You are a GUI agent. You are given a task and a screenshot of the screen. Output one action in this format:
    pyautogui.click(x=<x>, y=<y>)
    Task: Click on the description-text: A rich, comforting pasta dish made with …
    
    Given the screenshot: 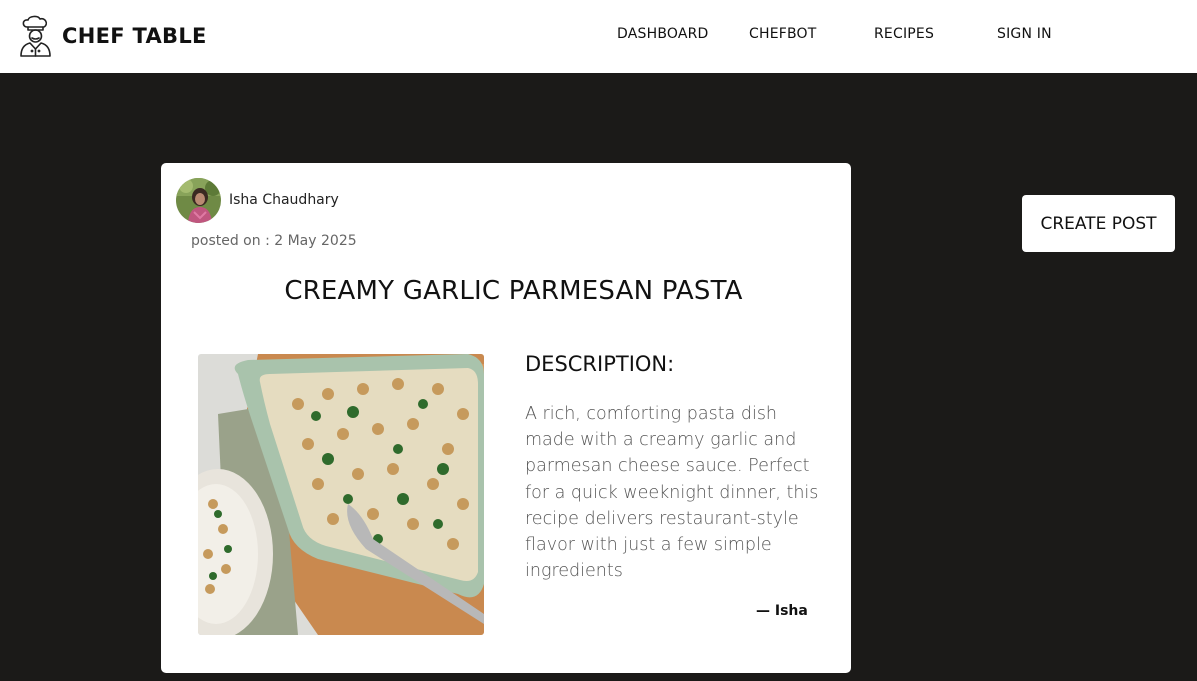 What is the action you would take?
    pyautogui.click(x=672, y=493)
    